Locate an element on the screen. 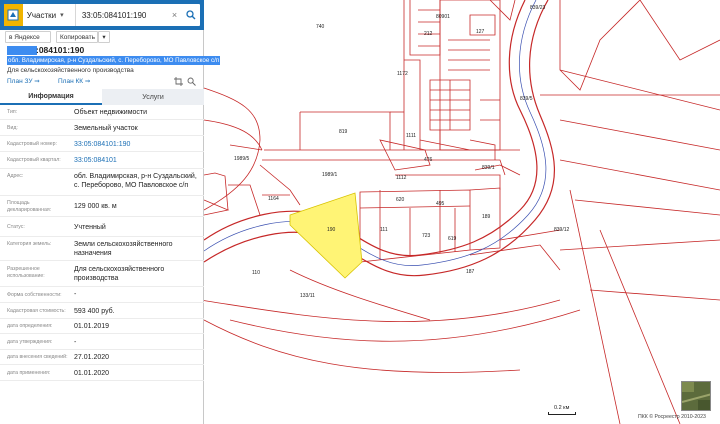 Image resolution: width=720 pixels, height=424 pixels. cadastral-quarter-link: 33:05:084101 is located at coordinates (138, 160).